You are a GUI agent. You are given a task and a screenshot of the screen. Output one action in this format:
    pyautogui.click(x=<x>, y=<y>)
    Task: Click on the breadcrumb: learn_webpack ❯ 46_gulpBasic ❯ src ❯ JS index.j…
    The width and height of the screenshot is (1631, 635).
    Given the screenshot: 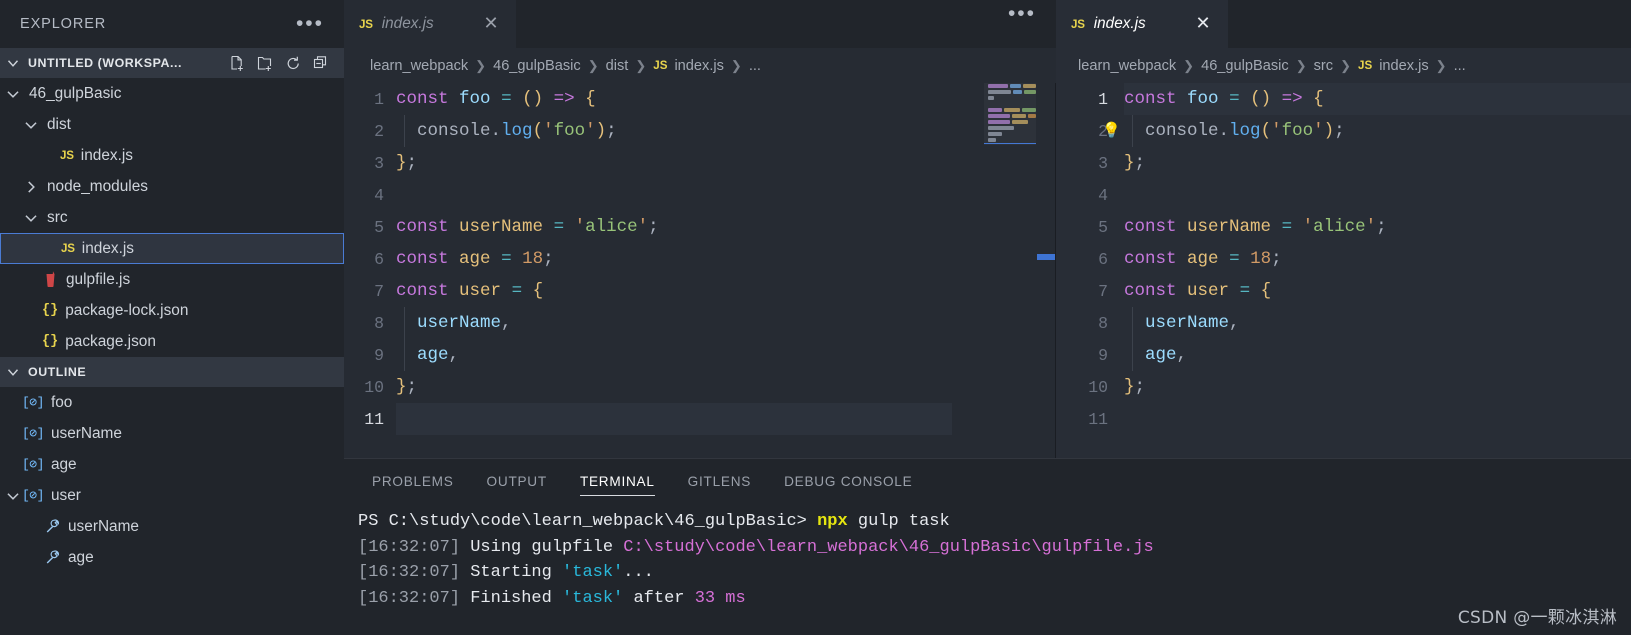 What is the action you would take?
    pyautogui.click(x=1343, y=65)
    